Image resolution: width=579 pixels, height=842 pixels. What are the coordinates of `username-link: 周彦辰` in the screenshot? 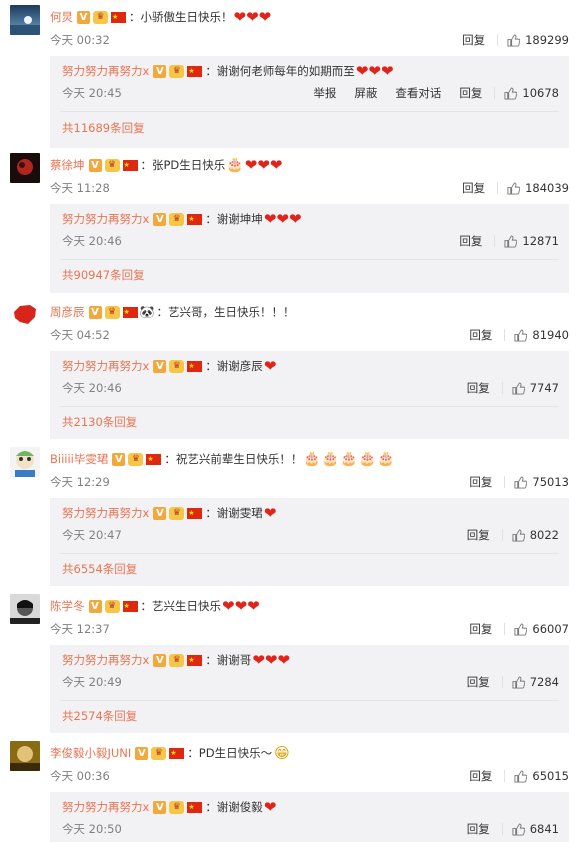 It's located at (67, 312).